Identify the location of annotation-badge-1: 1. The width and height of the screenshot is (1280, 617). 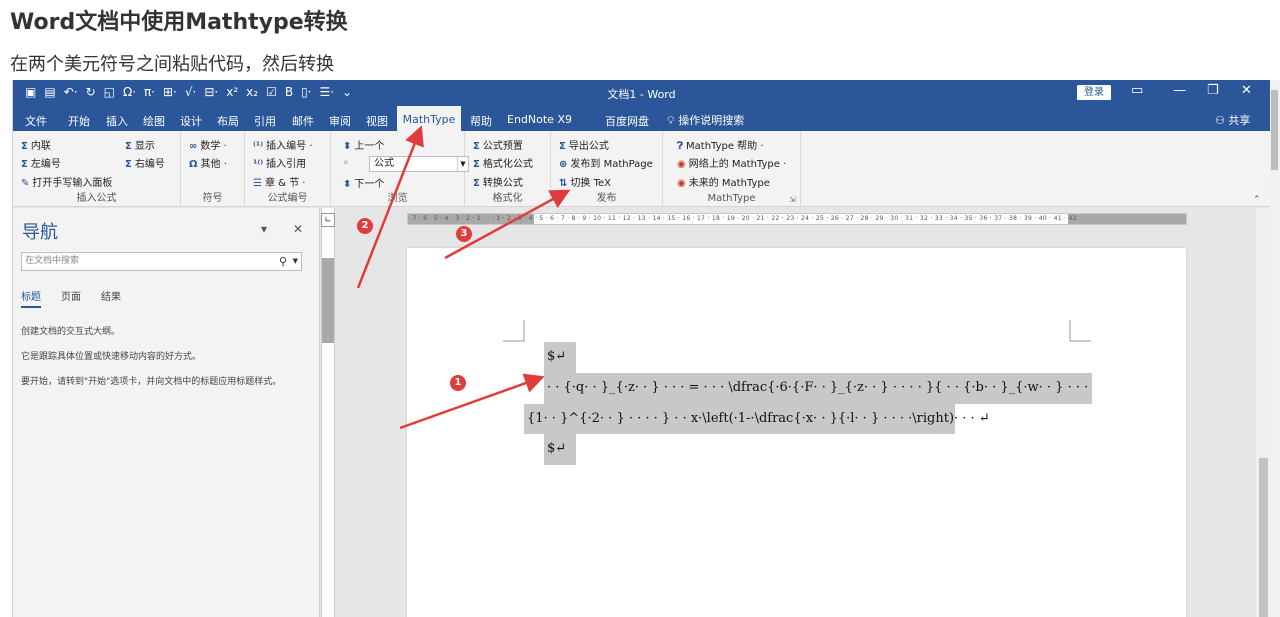
(458, 383).